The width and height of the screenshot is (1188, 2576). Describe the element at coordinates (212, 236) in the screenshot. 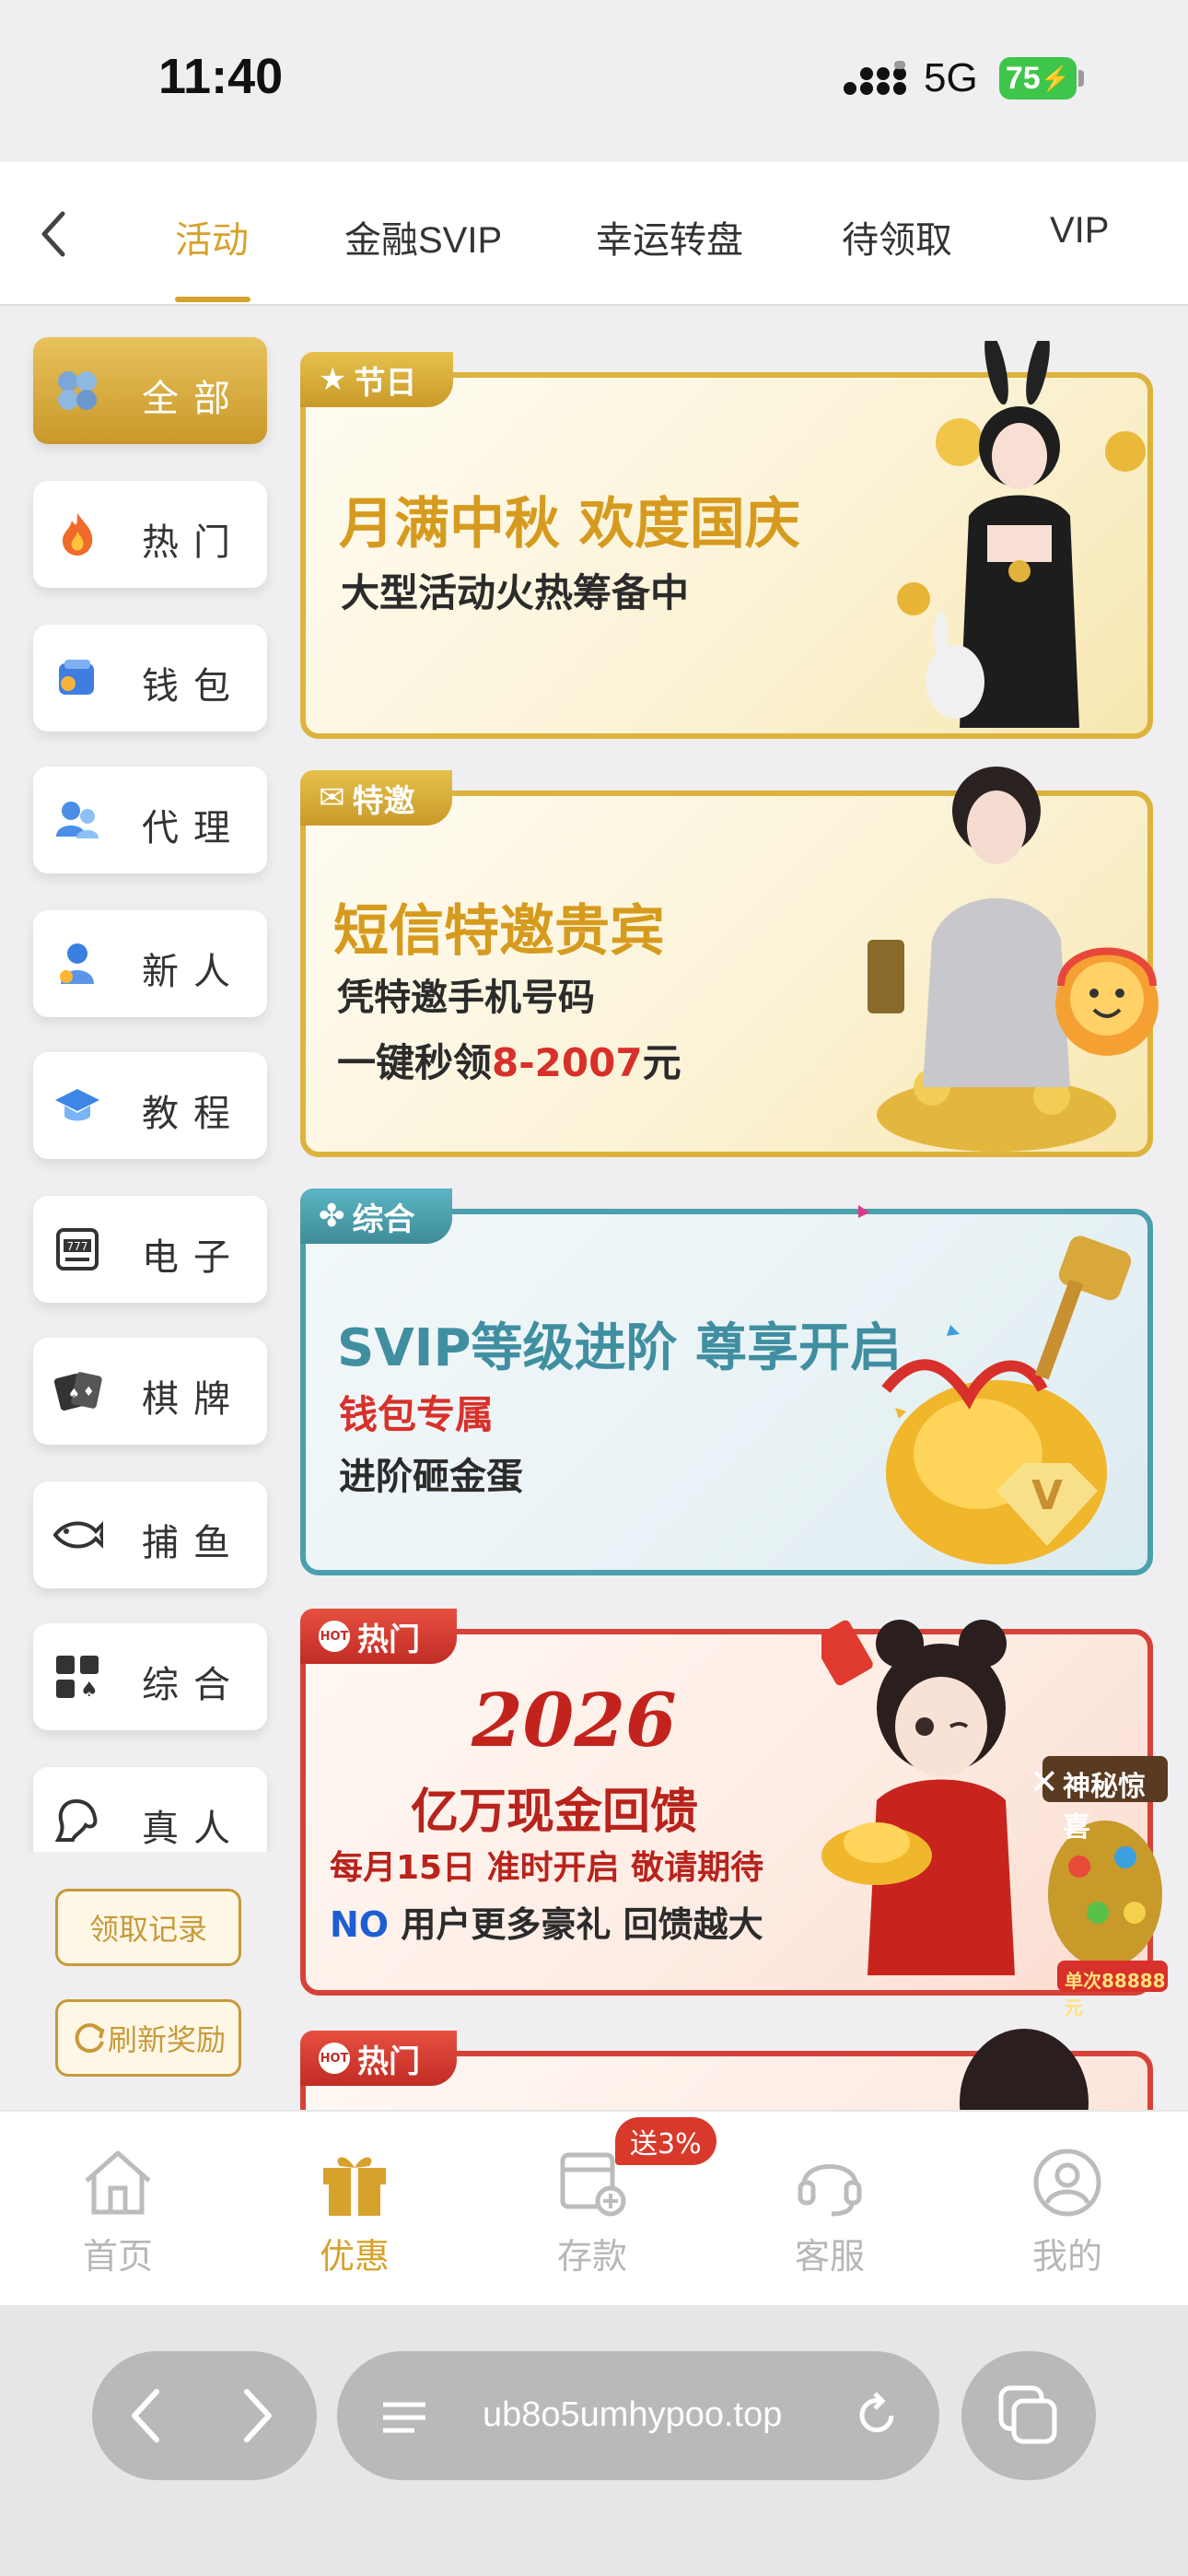

I see `tab-activity: 活动` at that location.